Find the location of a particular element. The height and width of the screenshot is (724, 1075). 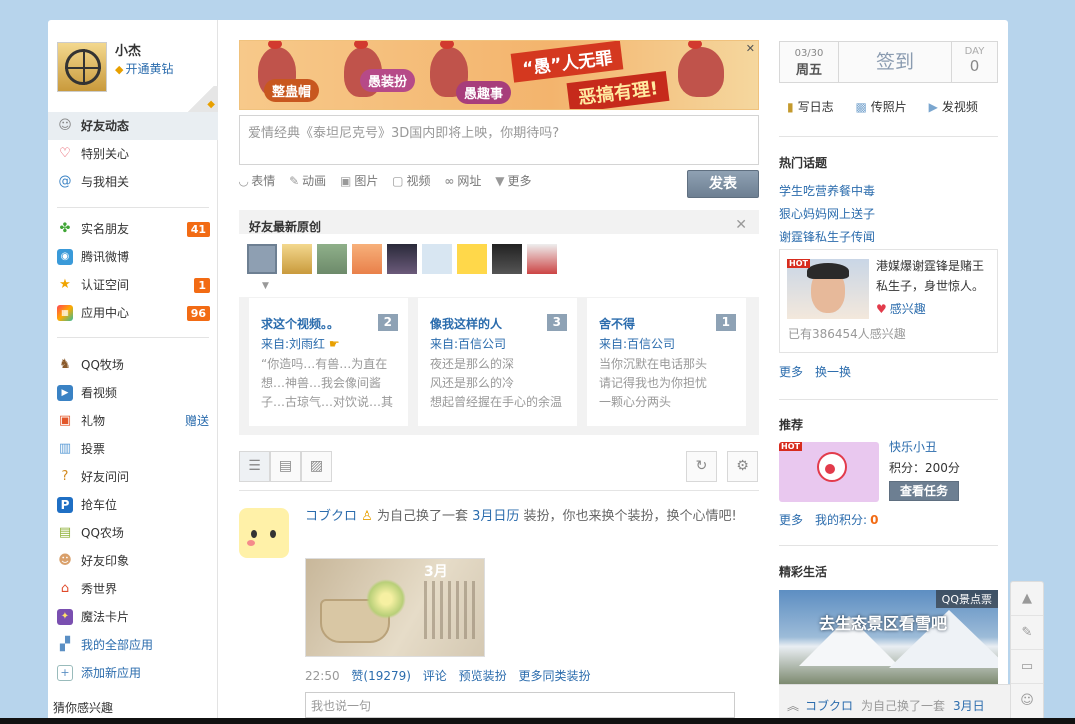

original-card: 舍不得 1 来自:百信公司 当你沉默在电话那头 请记得我也为你担忧 一颗心分两头 is located at coordinates (666, 362).